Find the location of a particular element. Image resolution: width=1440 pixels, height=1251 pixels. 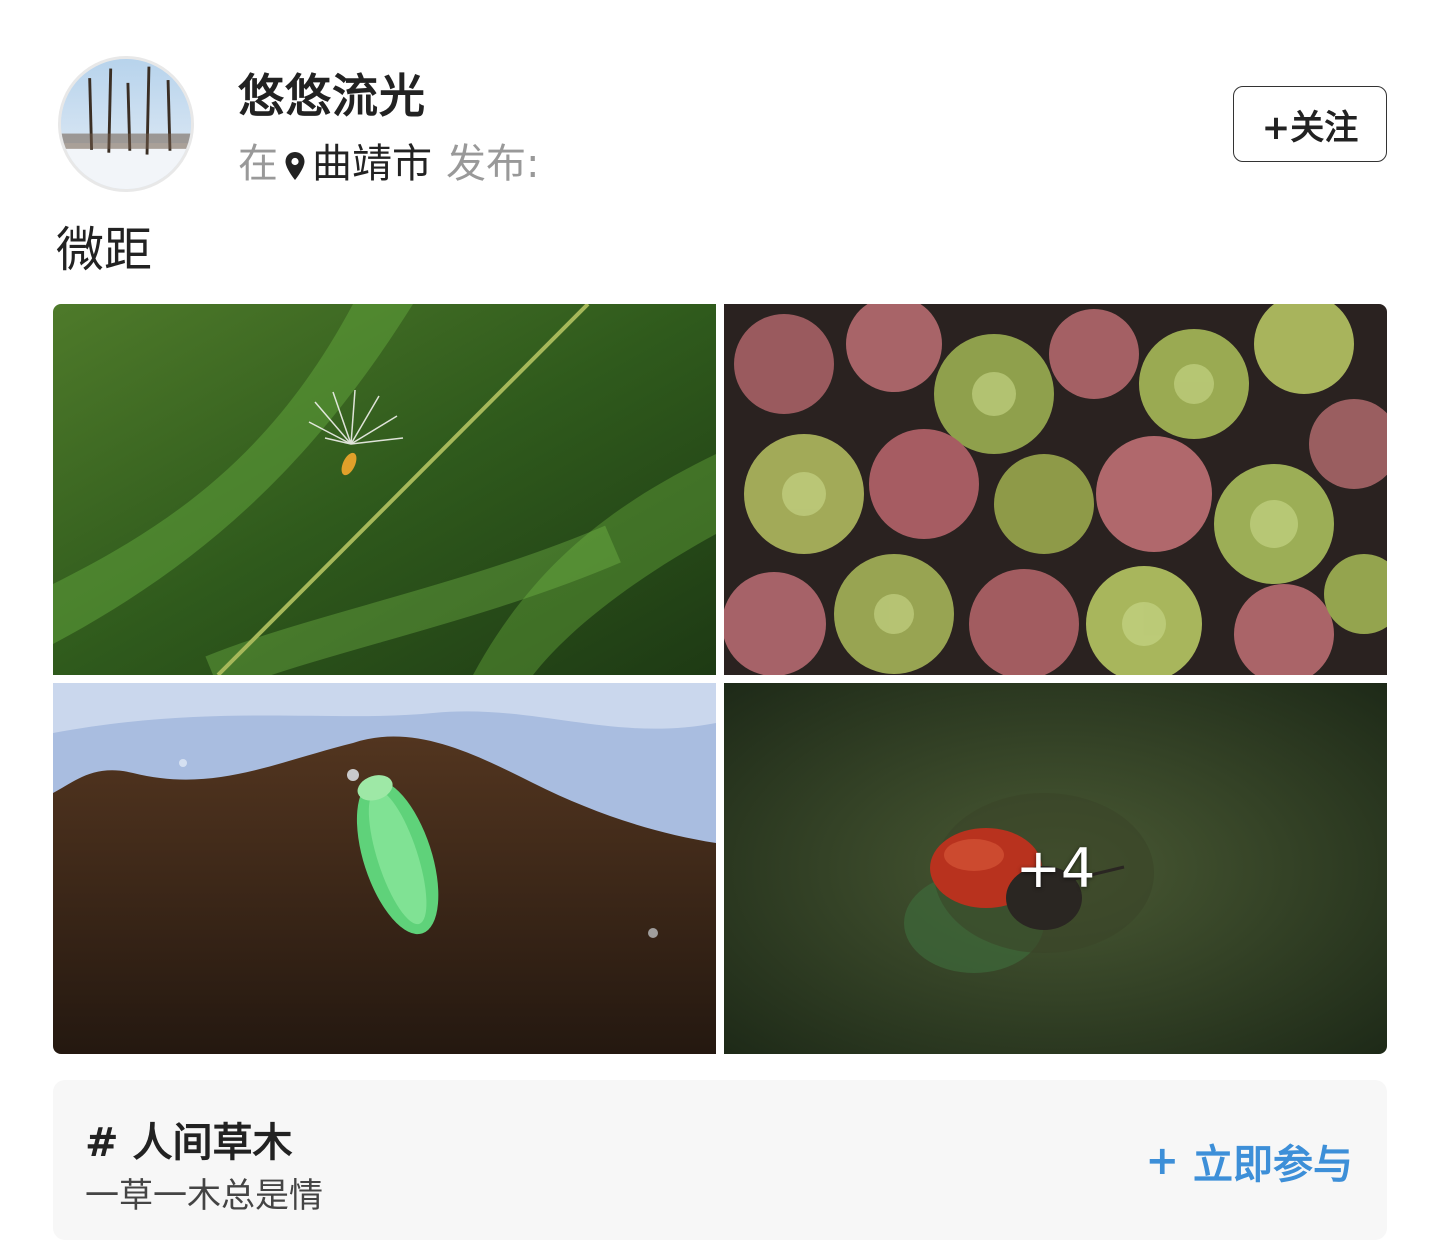

avatar-image is located at coordinates (126, 124).